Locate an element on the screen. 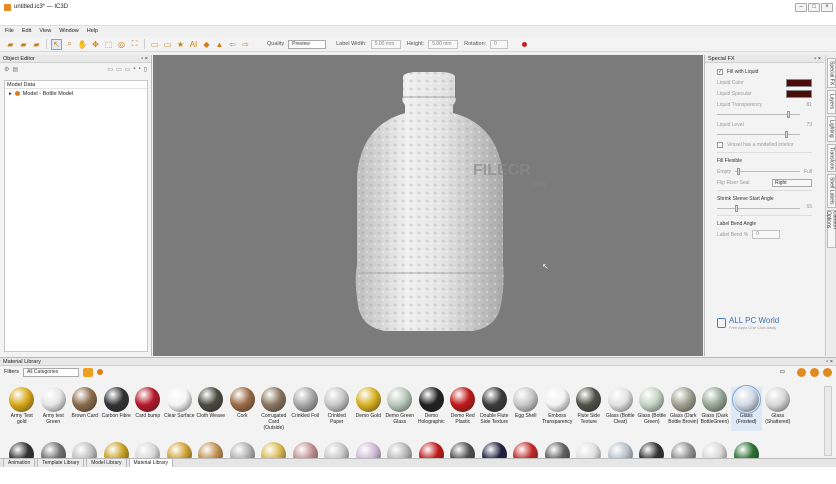 Image resolution: width=836 pixels, height=484 pixels. material-tool-1-icon is located at coordinates (801, 372).